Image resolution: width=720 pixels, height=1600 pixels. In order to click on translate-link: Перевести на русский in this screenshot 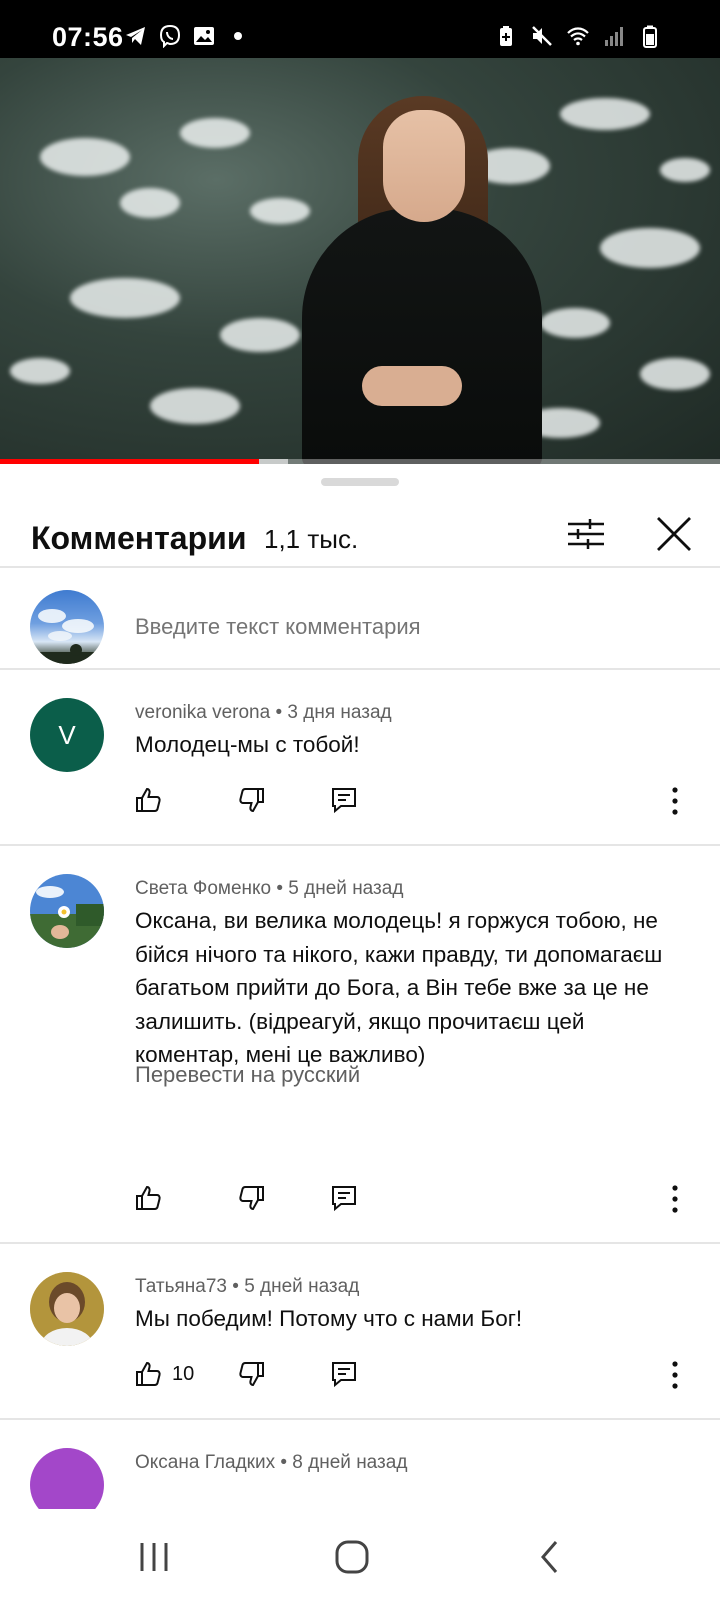, I will do `click(247, 1075)`.